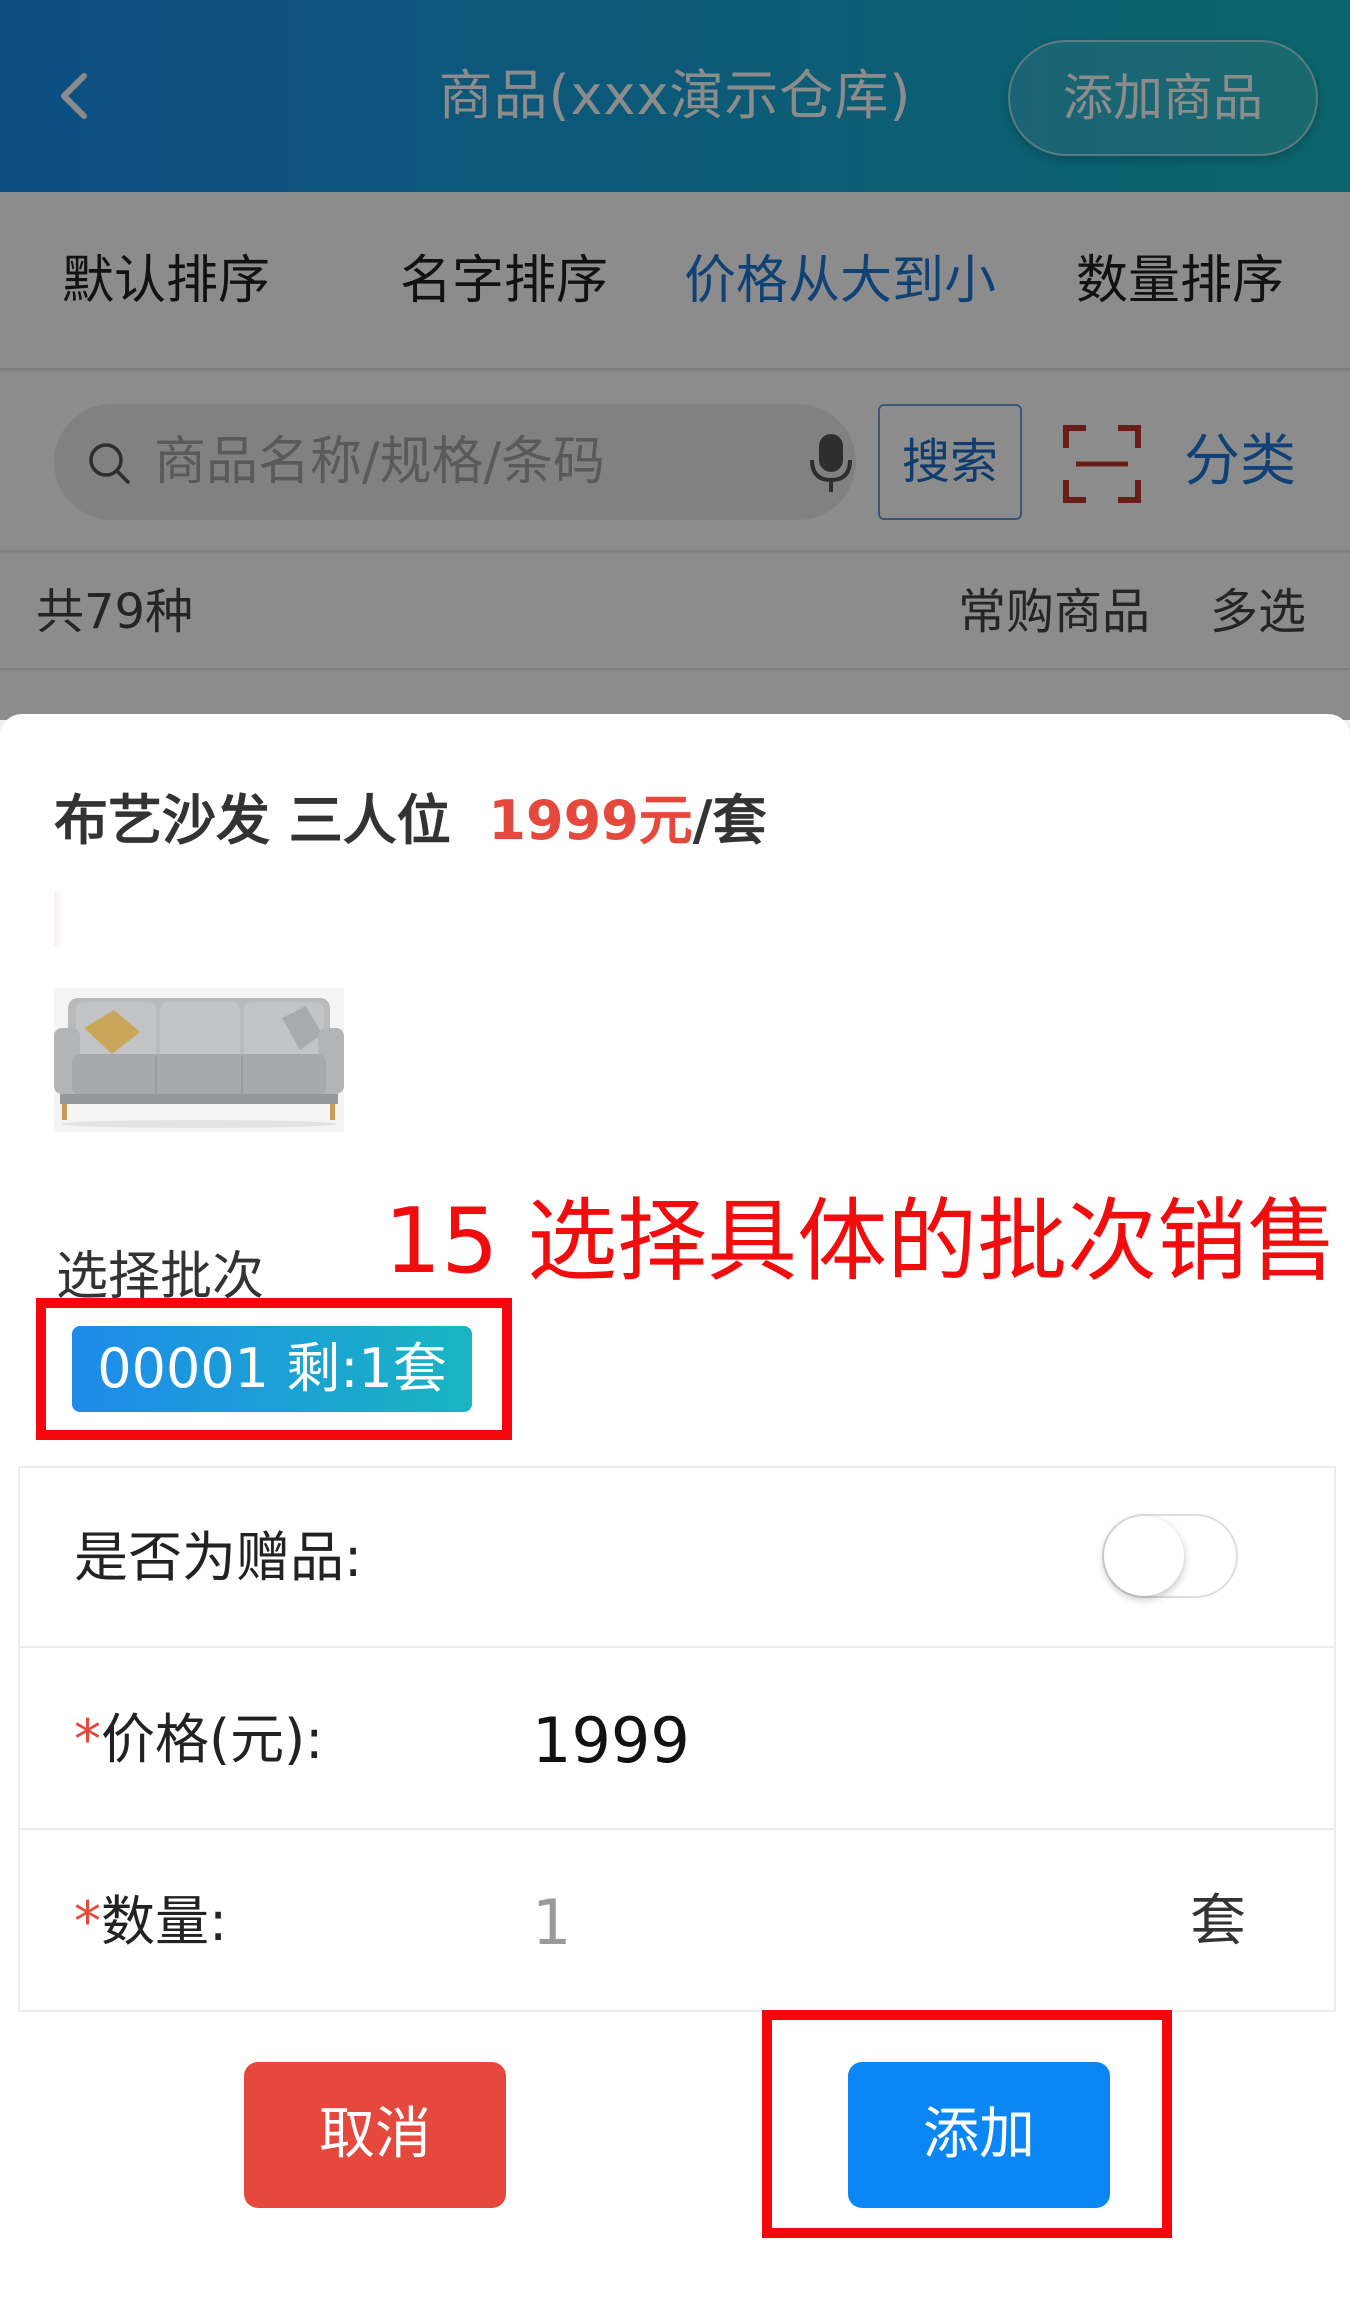 The width and height of the screenshot is (1350, 2315). What do you see at coordinates (677, 1558) in the screenshot?
I see `gift-row: 是否为赠品:` at bounding box center [677, 1558].